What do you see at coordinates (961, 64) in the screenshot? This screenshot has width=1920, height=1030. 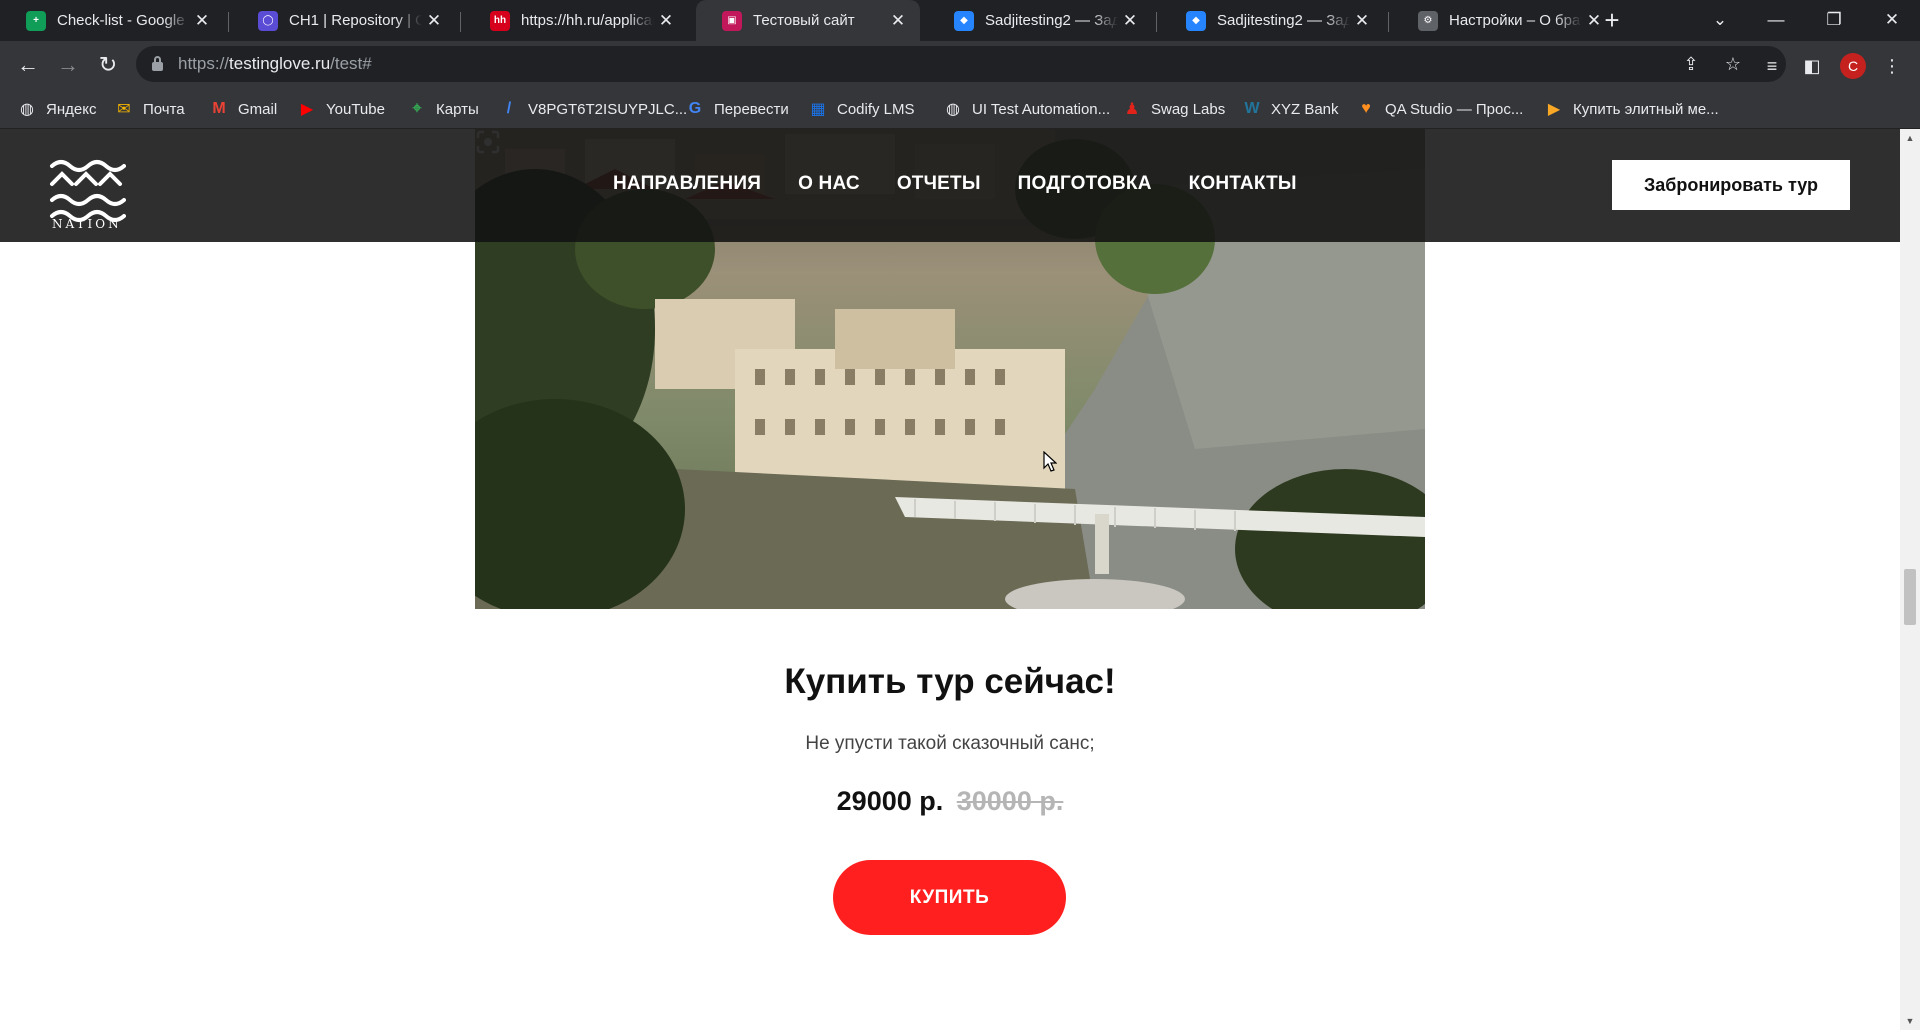 I see `address-bar: https://testinglove.ru/test# ⇪ ☆` at bounding box center [961, 64].